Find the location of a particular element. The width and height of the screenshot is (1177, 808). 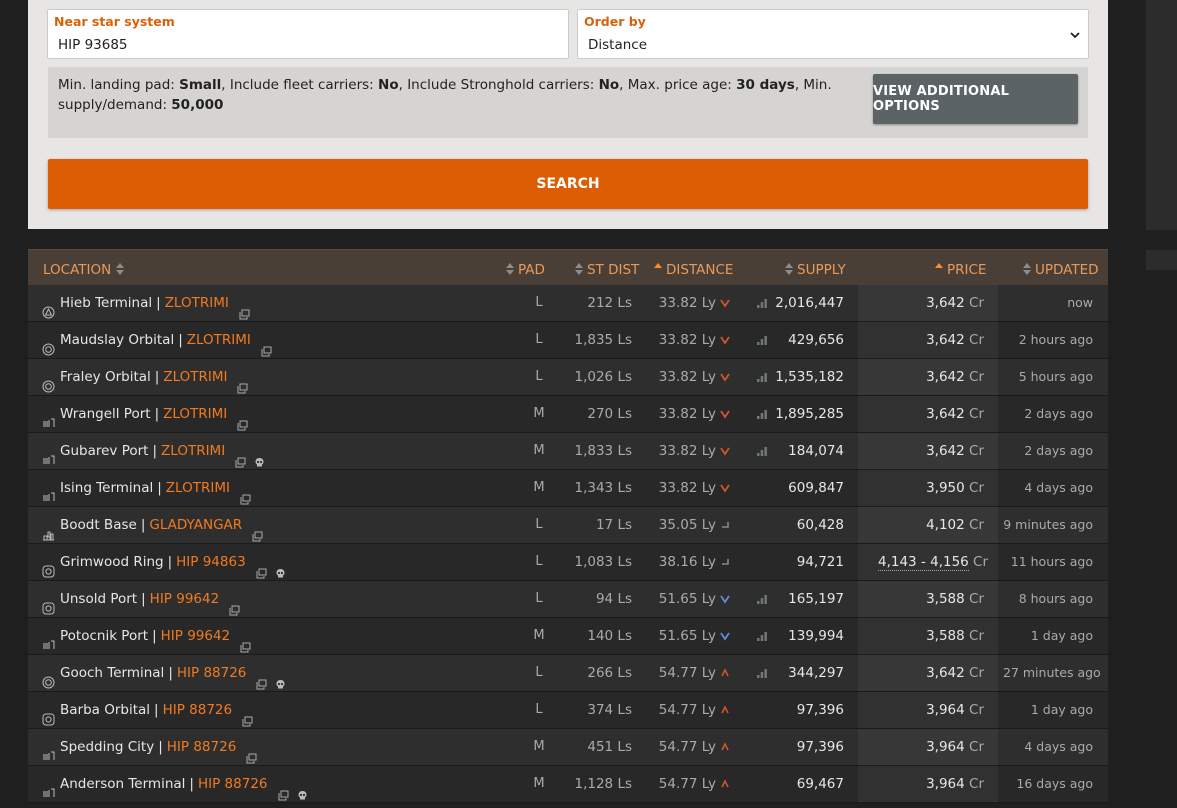

supply-cell: 1,895,285 is located at coordinates (809, 414).